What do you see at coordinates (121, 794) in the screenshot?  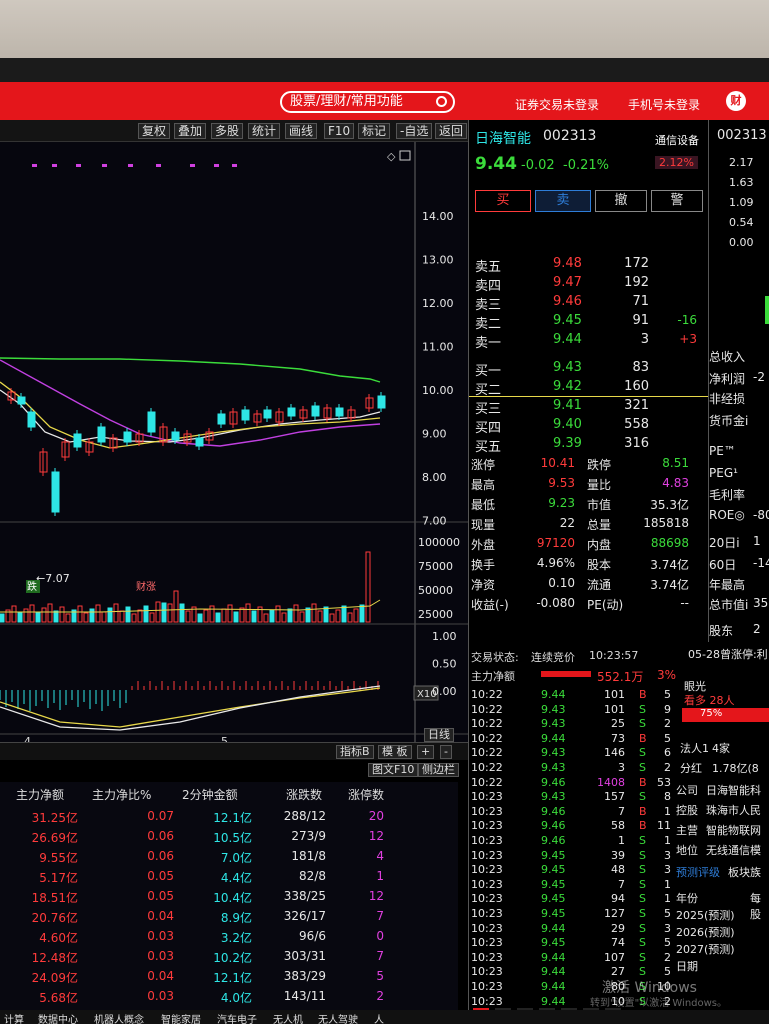 I see `col-main-ratio: 主力净比%` at bounding box center [121, 794].